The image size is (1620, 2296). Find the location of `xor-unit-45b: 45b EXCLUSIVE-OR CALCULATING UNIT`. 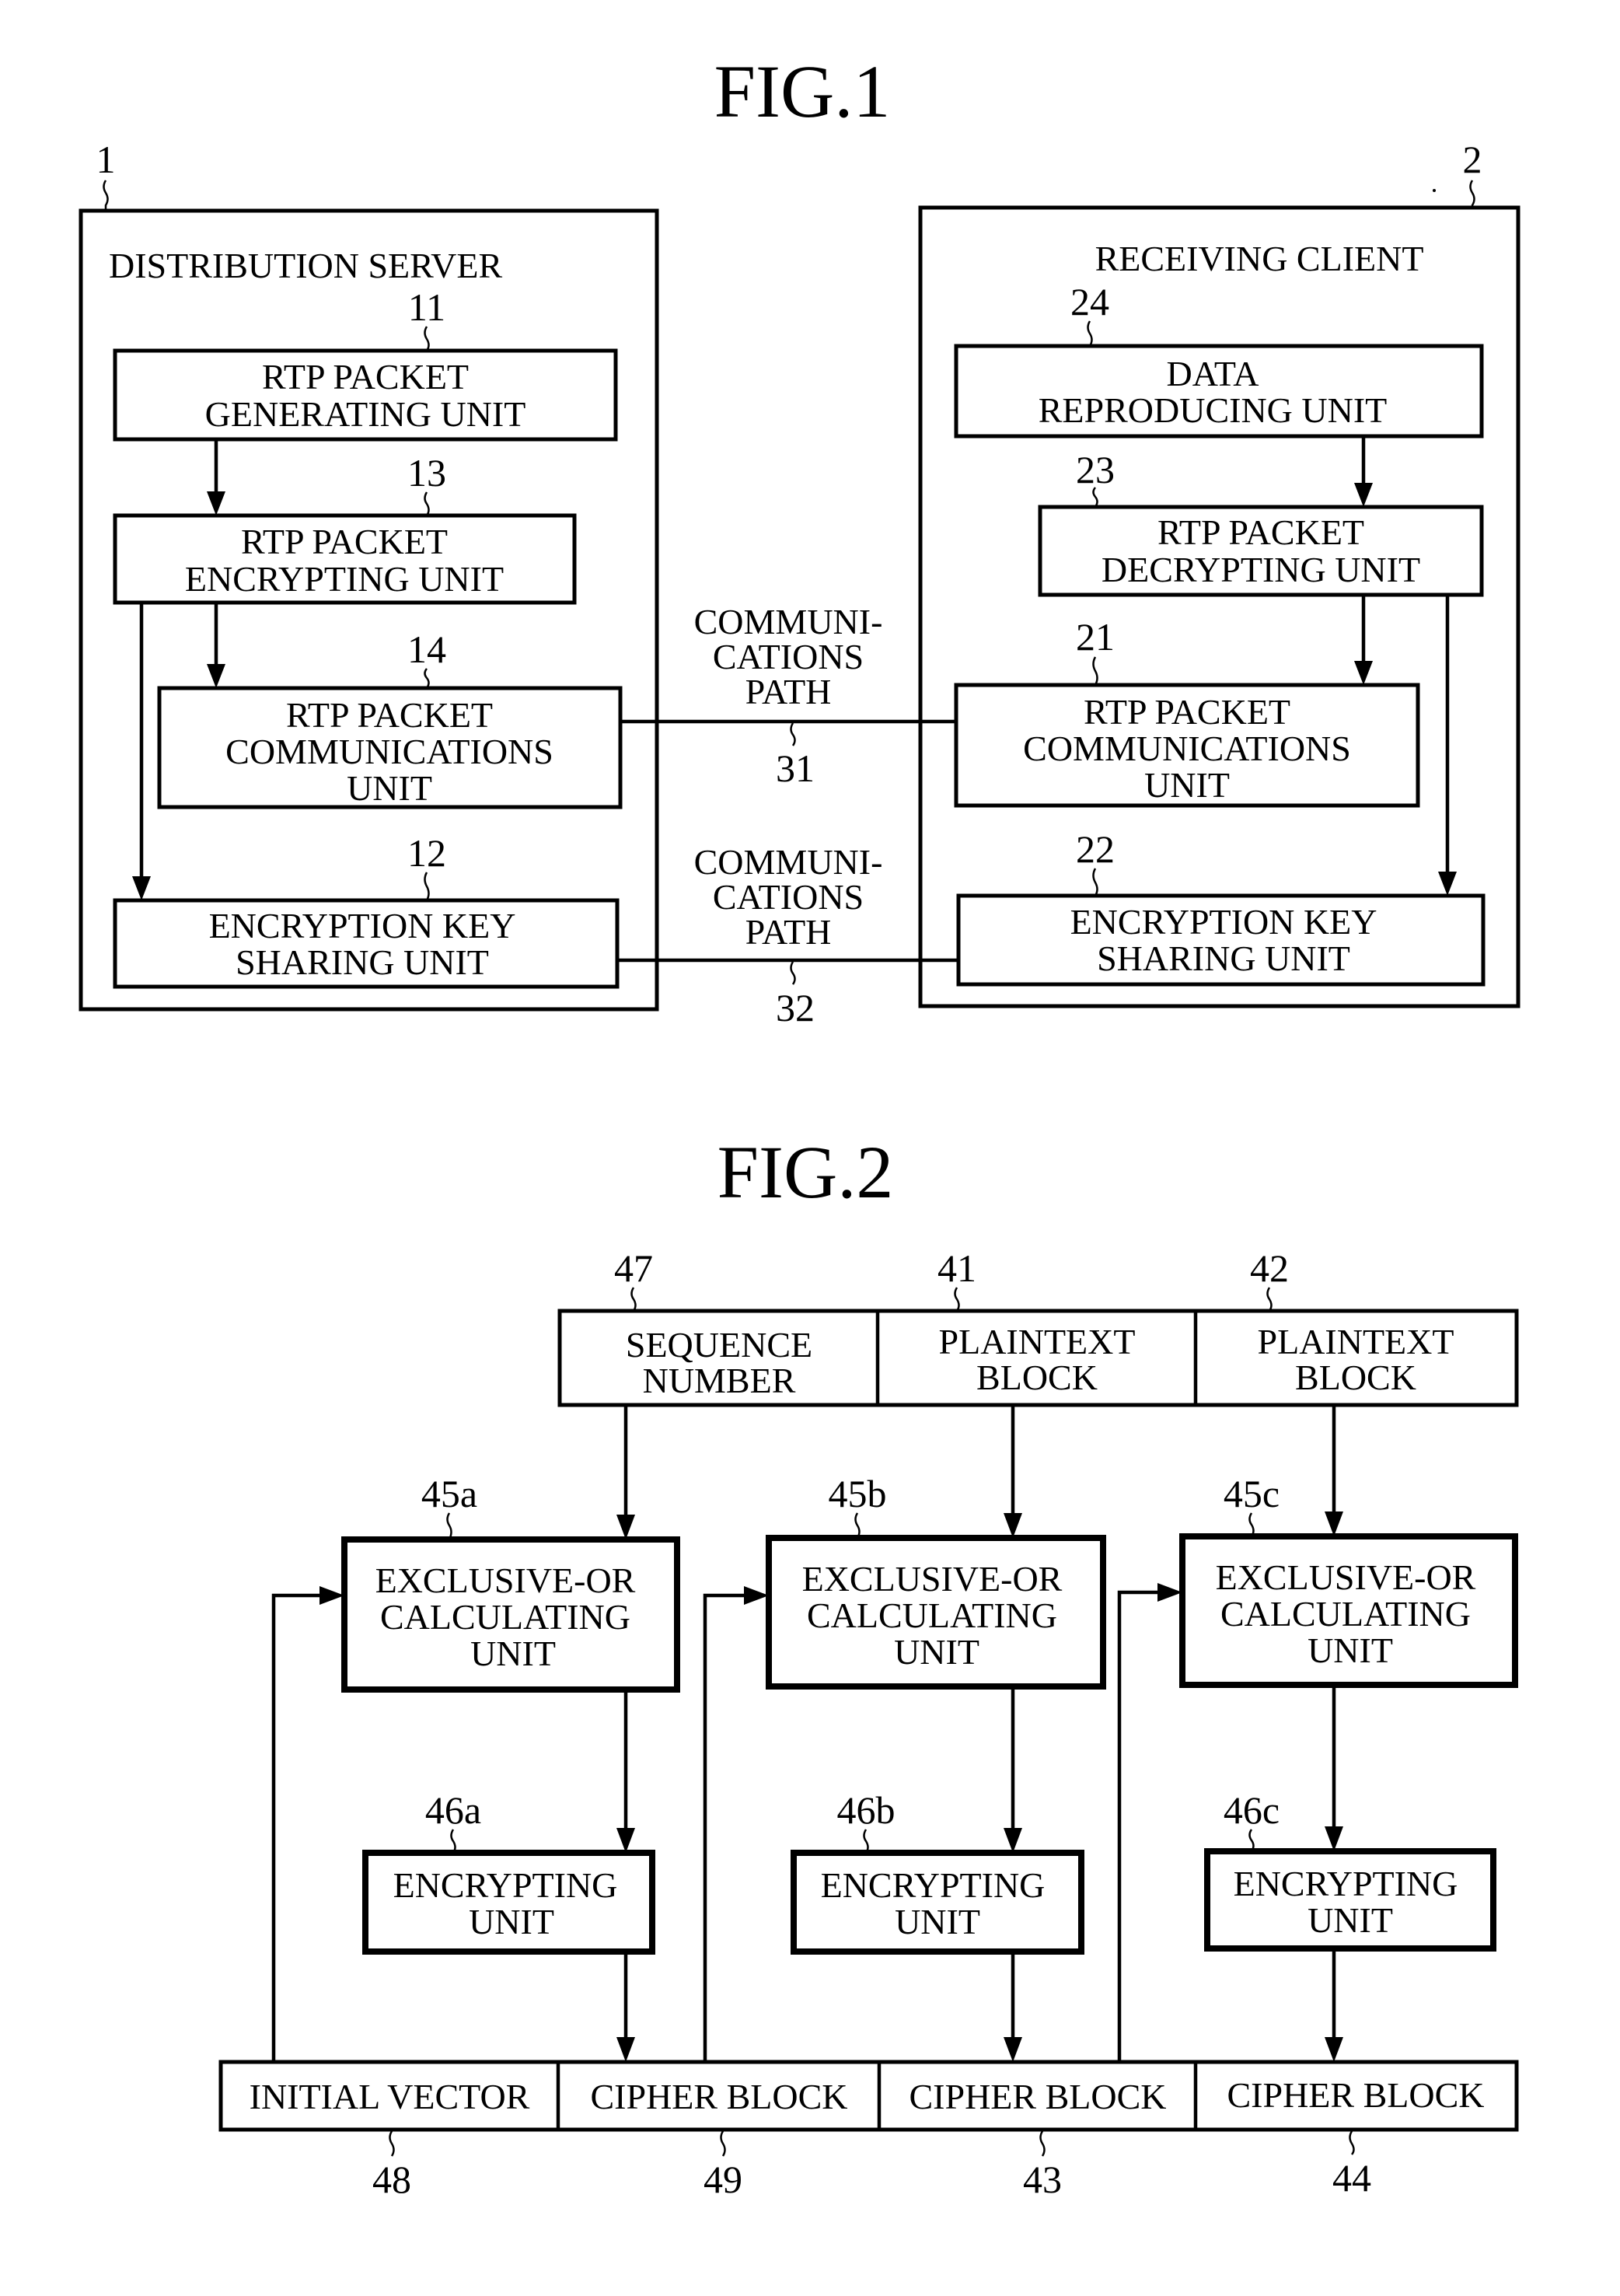

xor-unit-45b: 45b EXCLUSIVE-OR CALCULATING UNIT is located at coordinates (936, 1581).